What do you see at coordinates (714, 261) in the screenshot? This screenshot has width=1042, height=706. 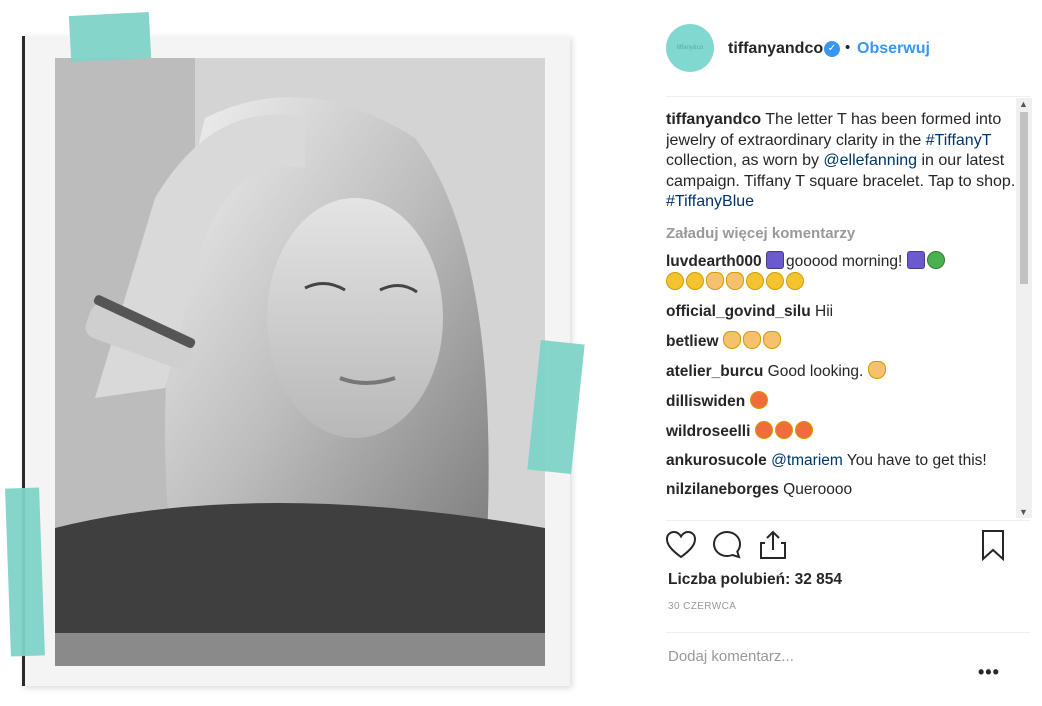 I see `comment-username: luvdearth000` at bounding box center [714, 261].